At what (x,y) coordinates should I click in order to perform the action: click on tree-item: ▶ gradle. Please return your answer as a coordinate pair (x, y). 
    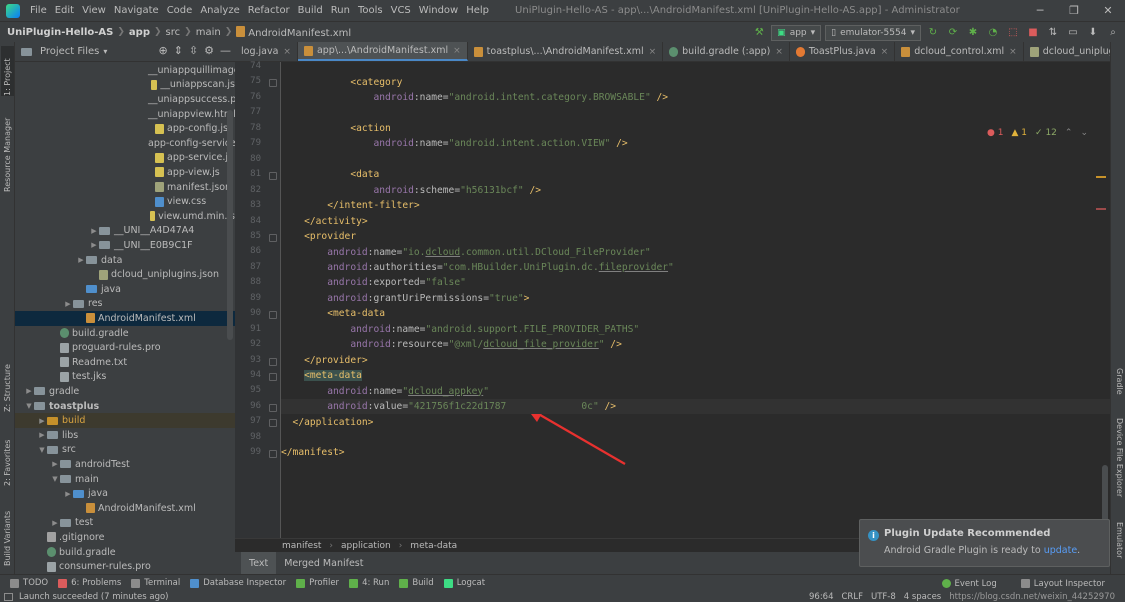
    Looking at the image, I should click on (125, 391).